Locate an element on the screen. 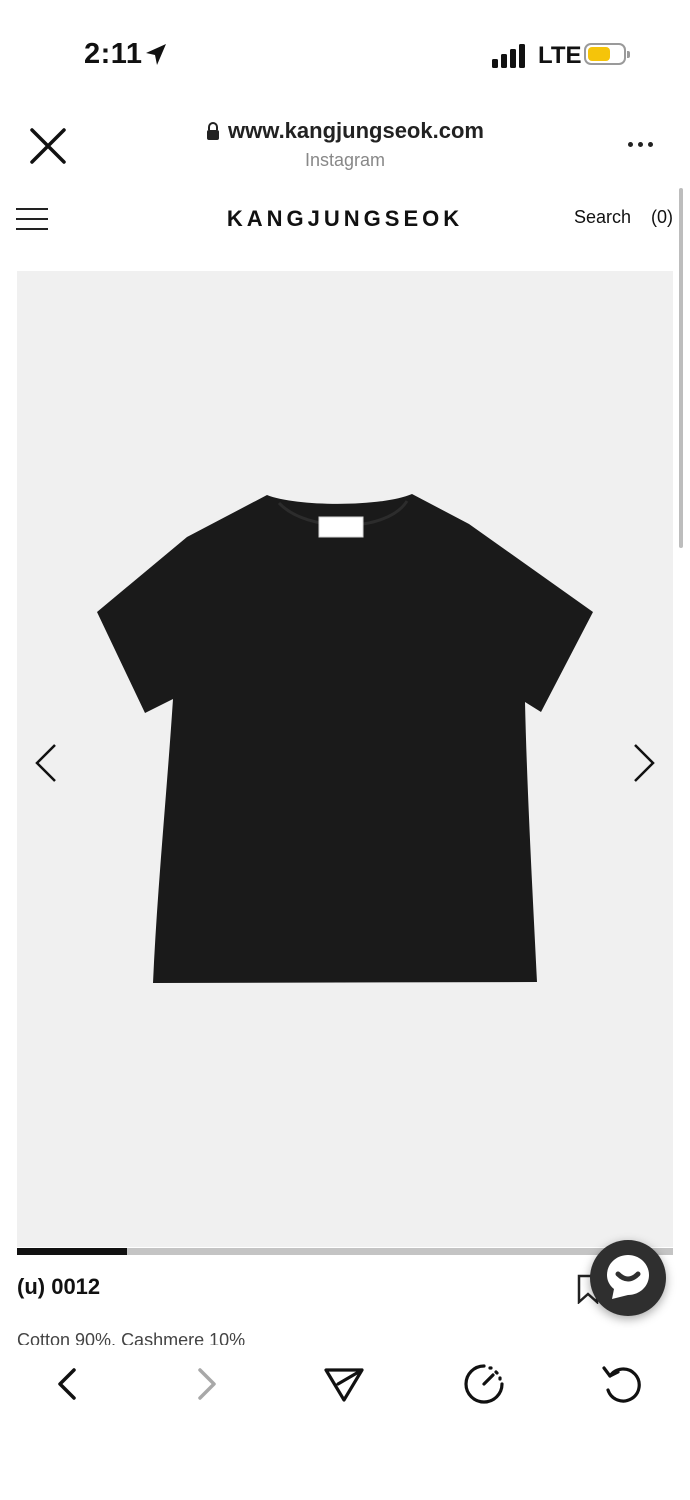 The image size is (690, 1500). reload-icon is located at coordinates (622, 1384).